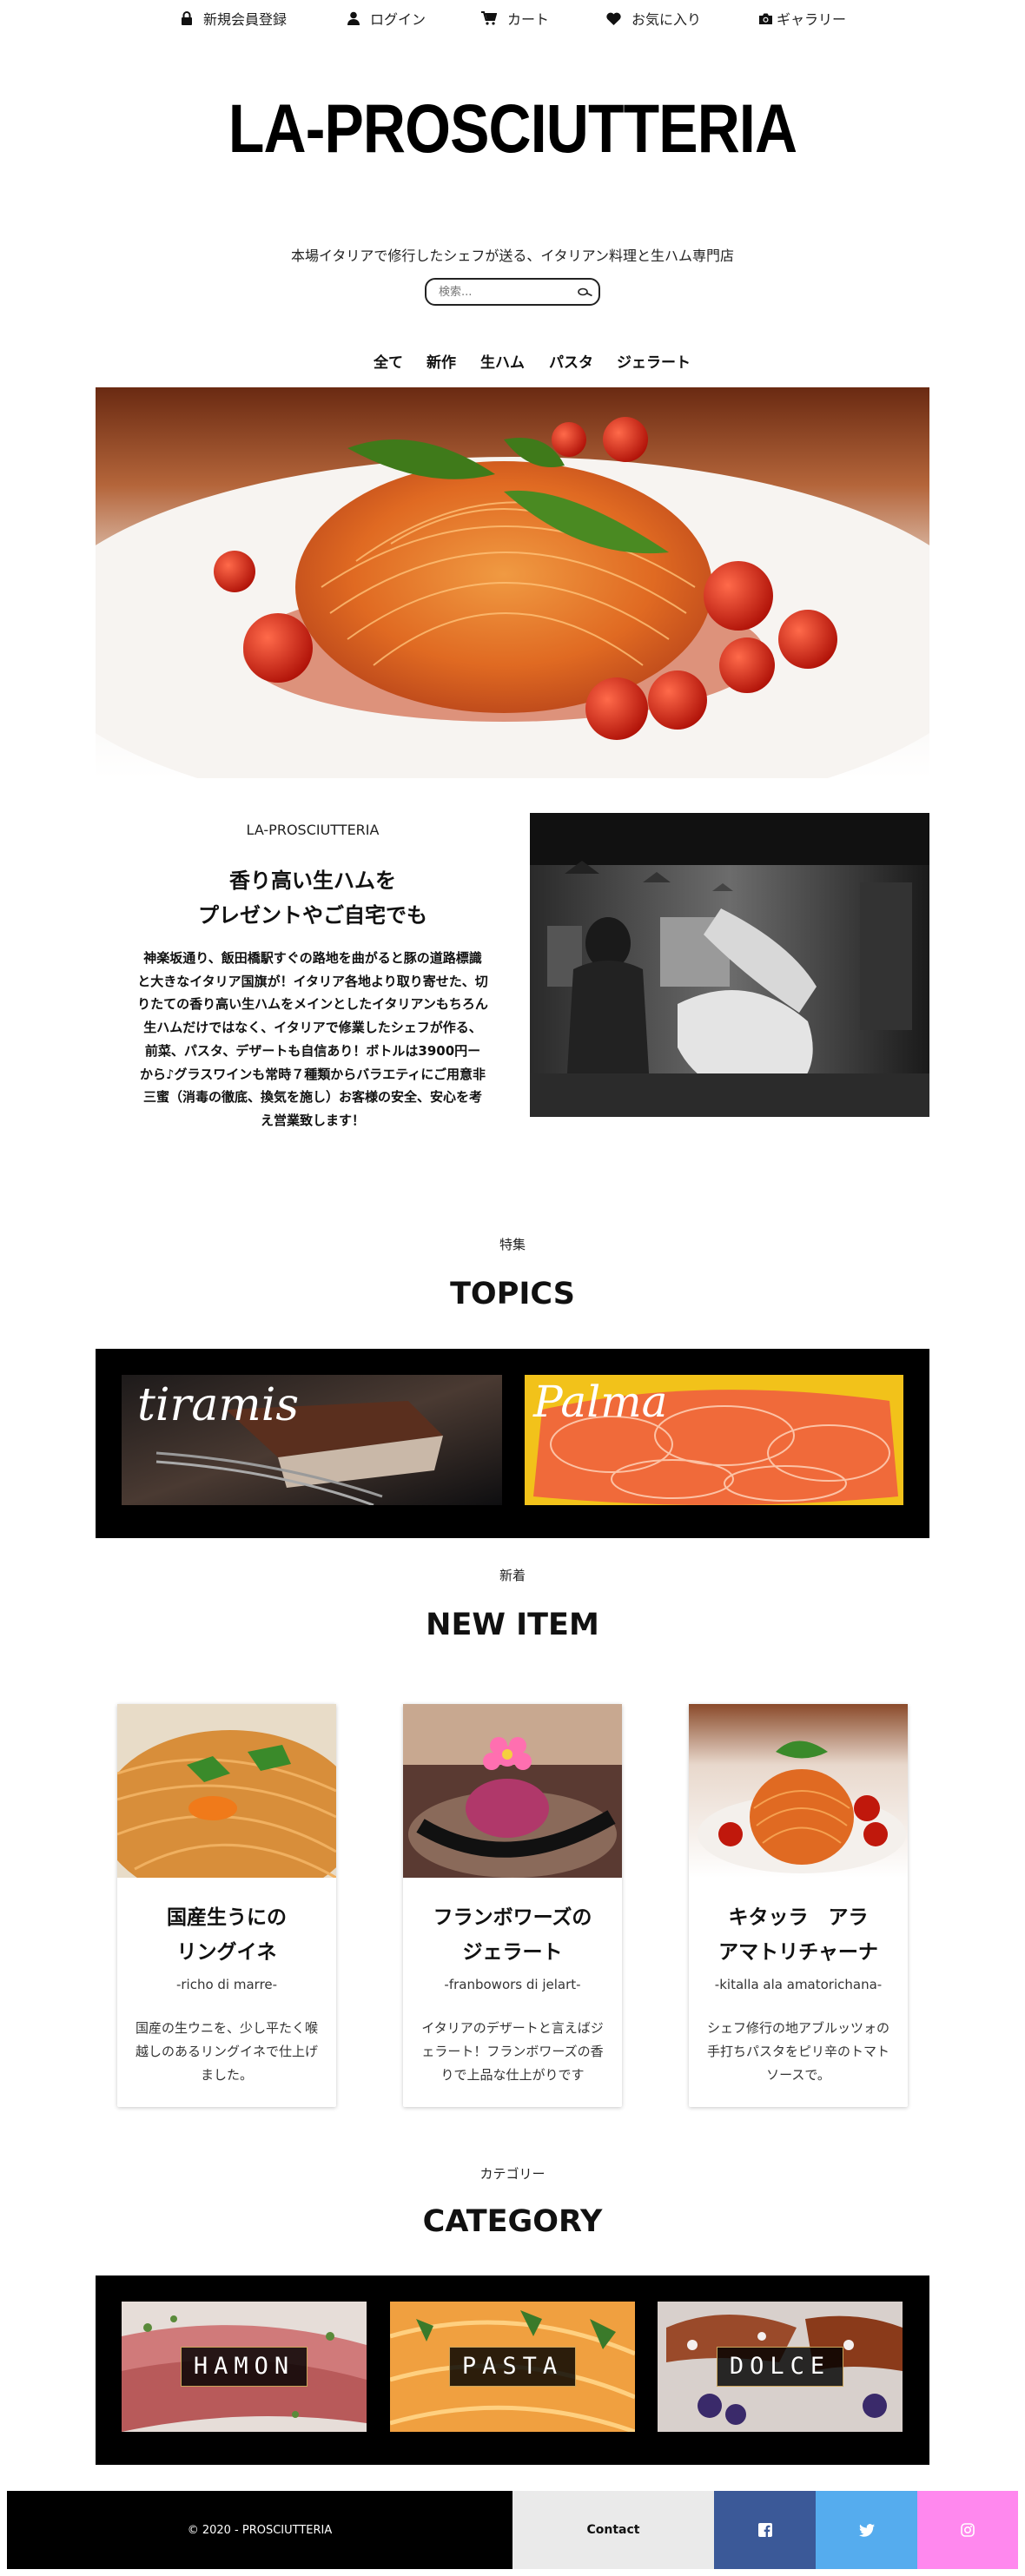 This screenshot has height=2576, width=1025. What do you see at coordinates (489, 18) in the screenshot?
I see `cart-icon` at bounding box center [489, 18].